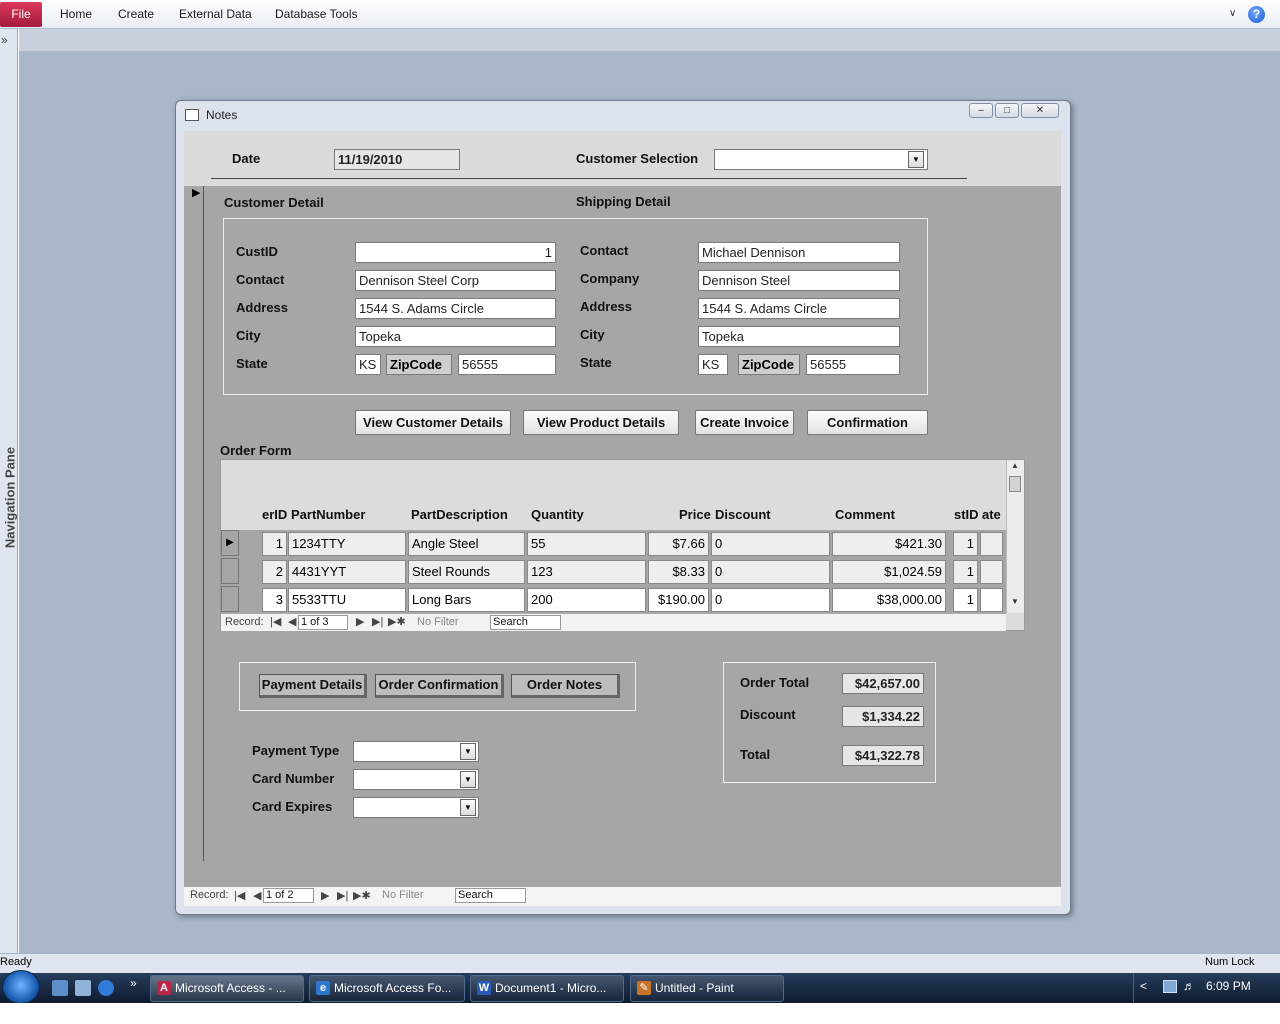 The image size is (1280, 1024). I want to click on shipping-zip-field: 56555, so click(853, 364).